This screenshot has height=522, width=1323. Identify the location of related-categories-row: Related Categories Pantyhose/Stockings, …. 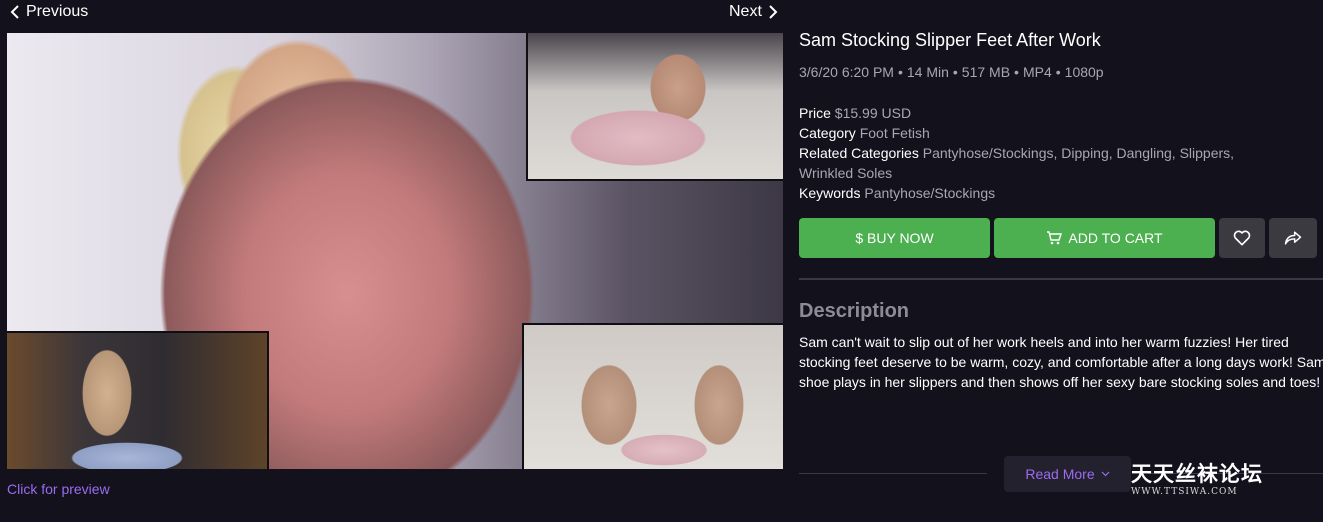
(1049, 163).